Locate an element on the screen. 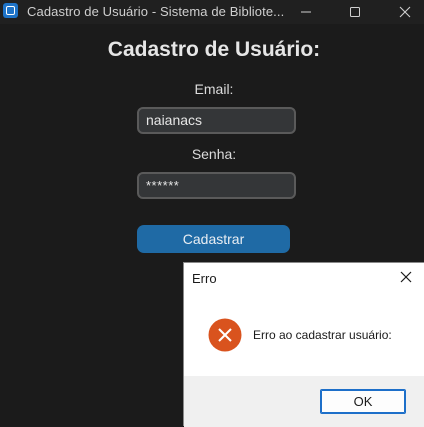  dialog-message: Erro ao cadastrar usuário: is located at coordinates (322, 335).